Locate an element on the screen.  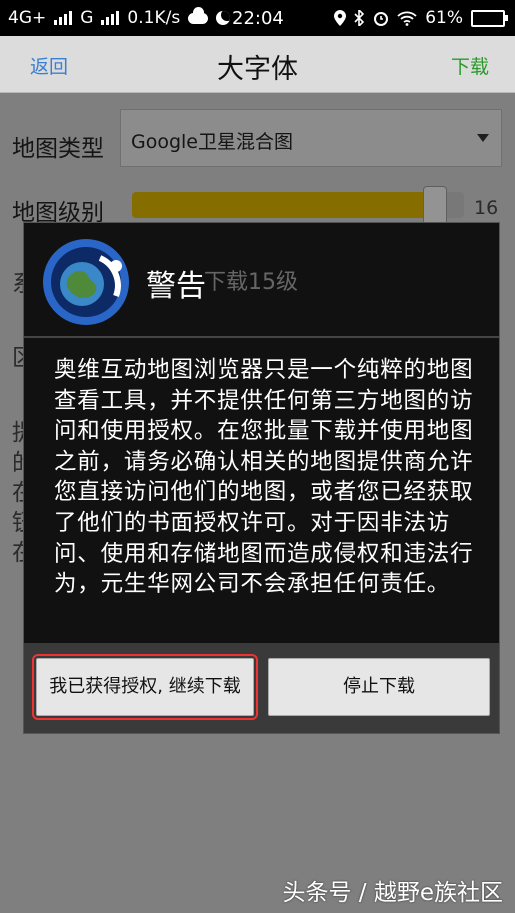
battery-icon is located at coordinates (489, 18).